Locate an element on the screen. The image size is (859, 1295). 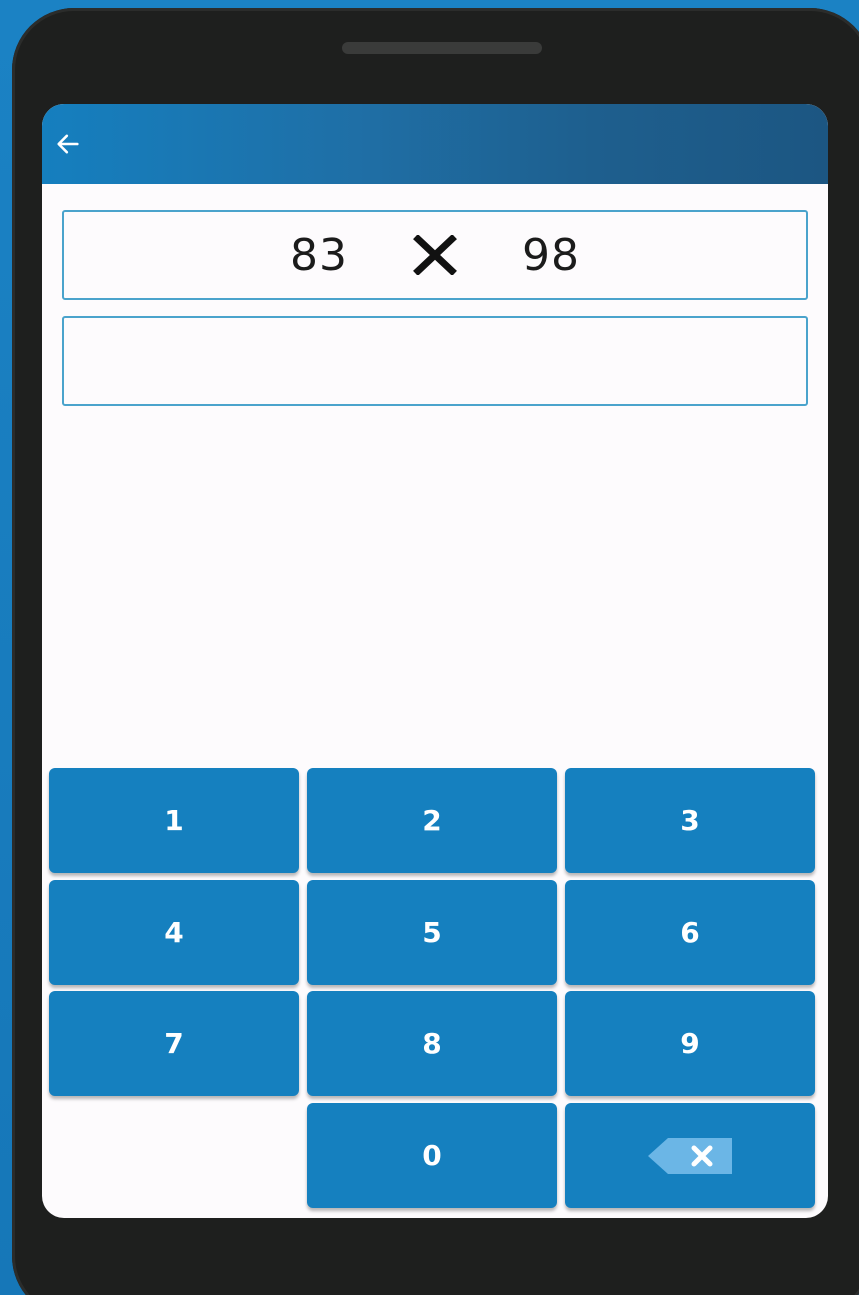
operand-b: 98 is located at coordinates (551, 255).